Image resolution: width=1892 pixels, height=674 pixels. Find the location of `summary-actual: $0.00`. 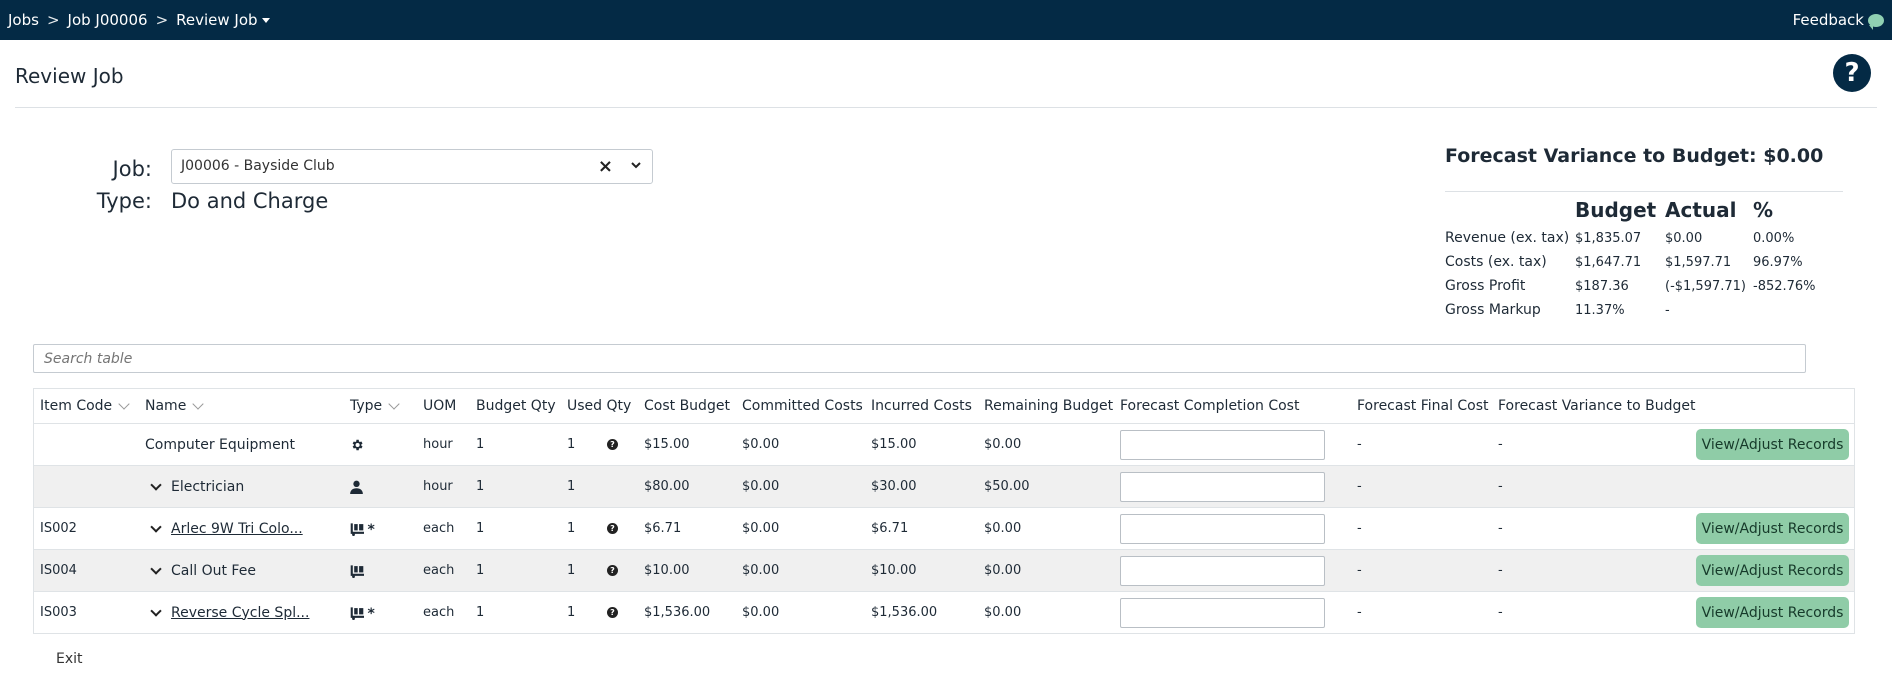

summary-actual: $0.00 is located at coordinates (1684, 238).